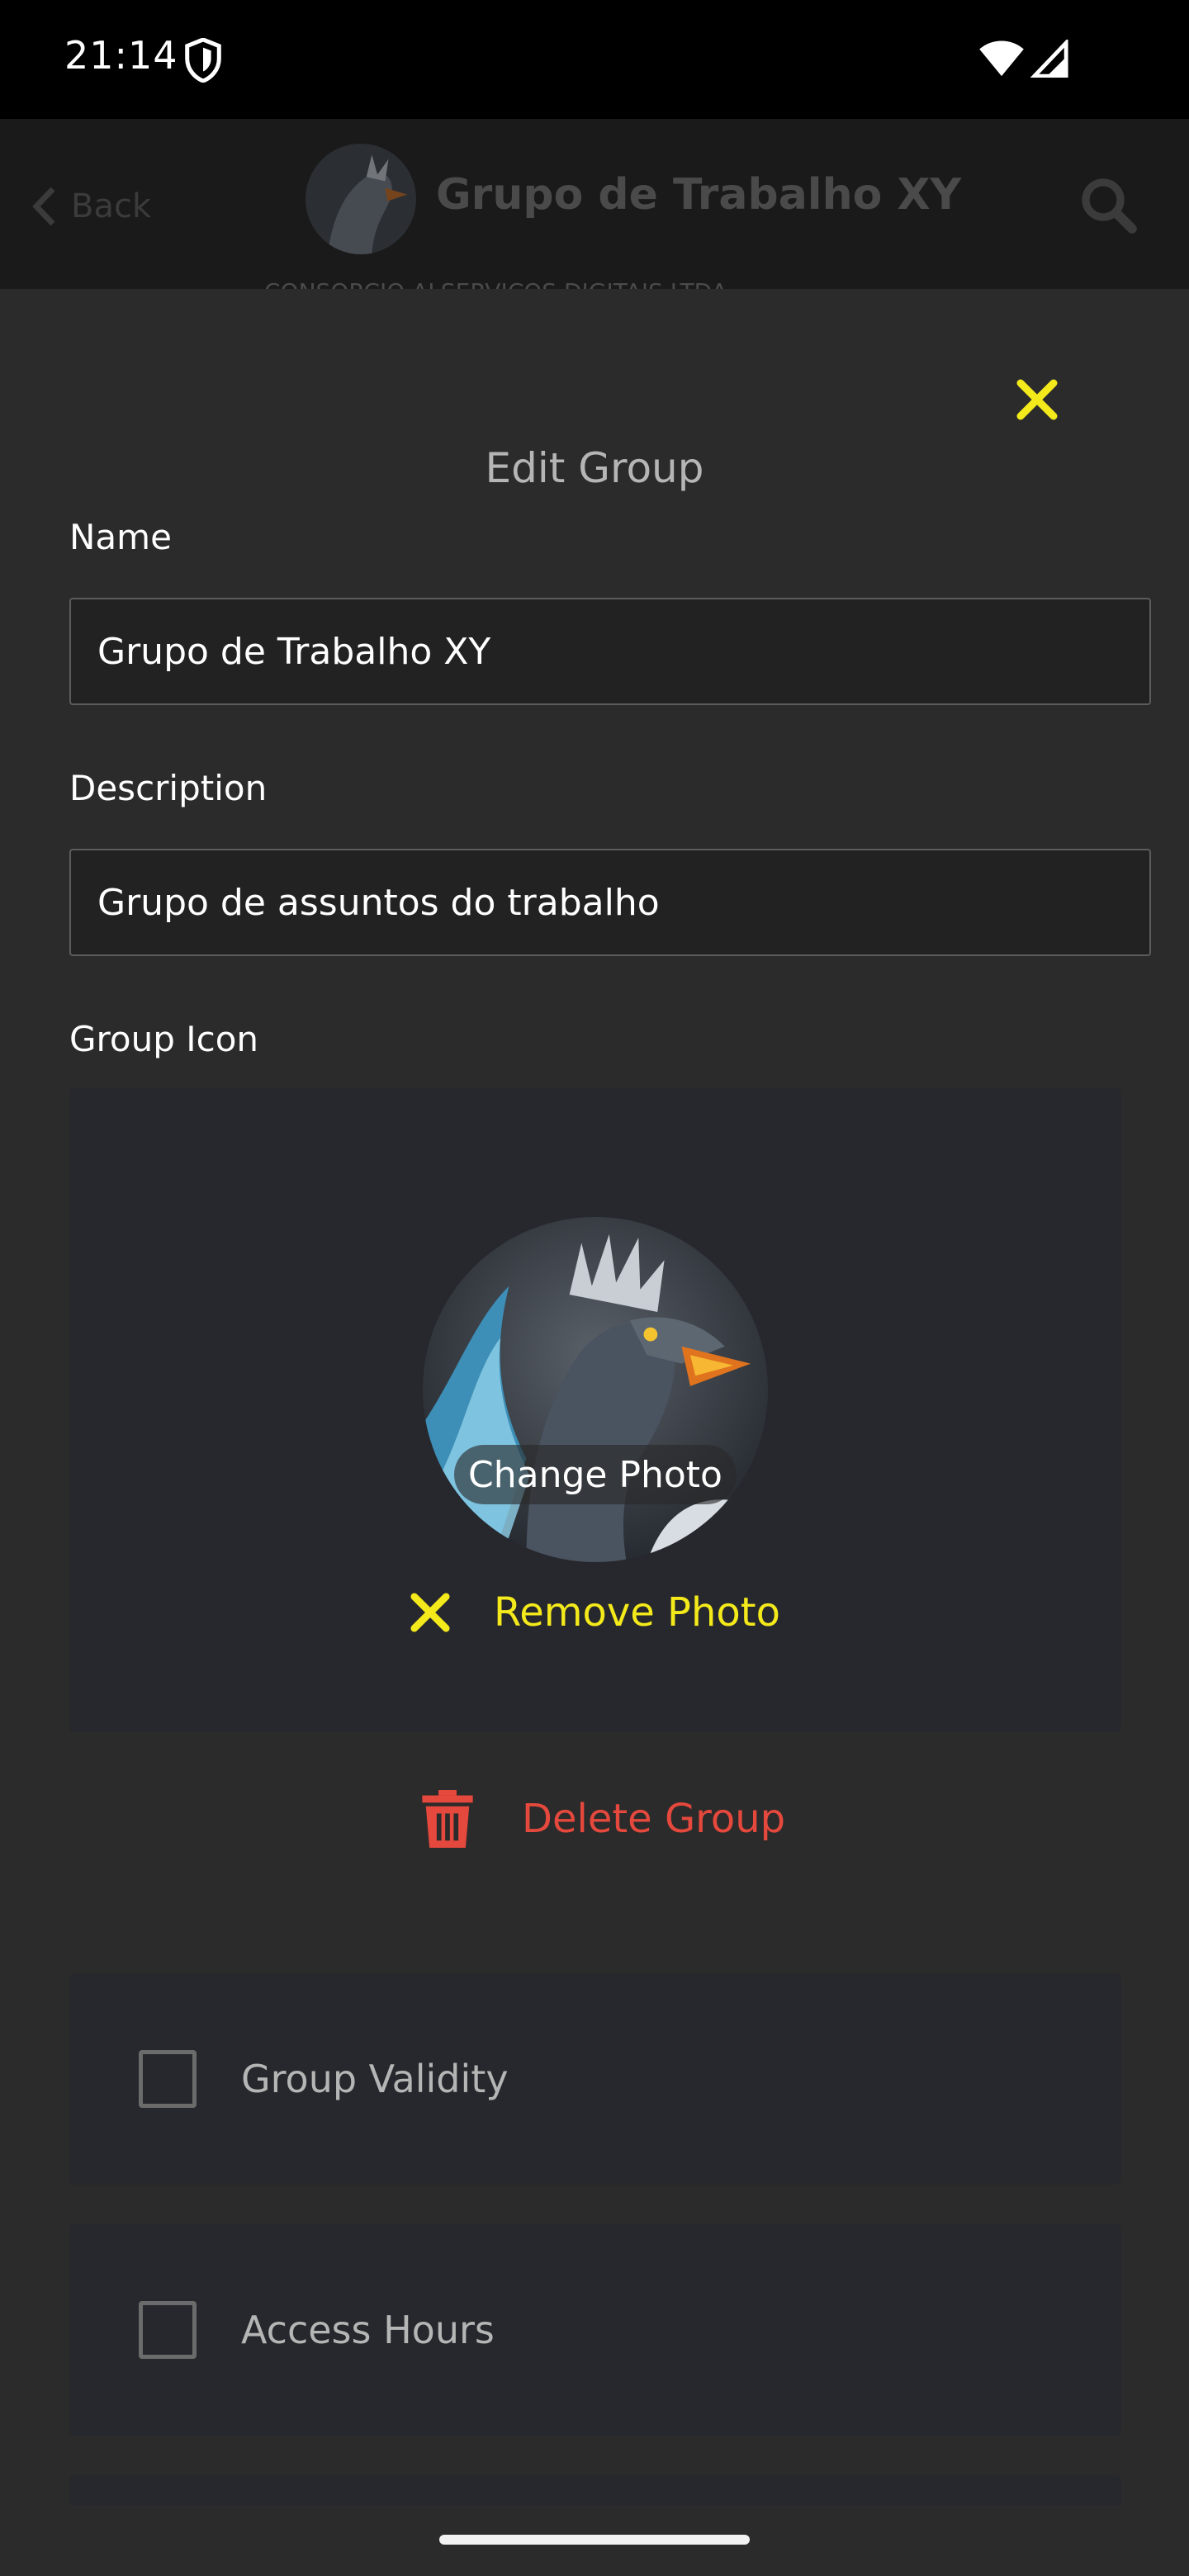 The image size is (1189, 2576). I want to click on search-icon, so click(1109, 205).